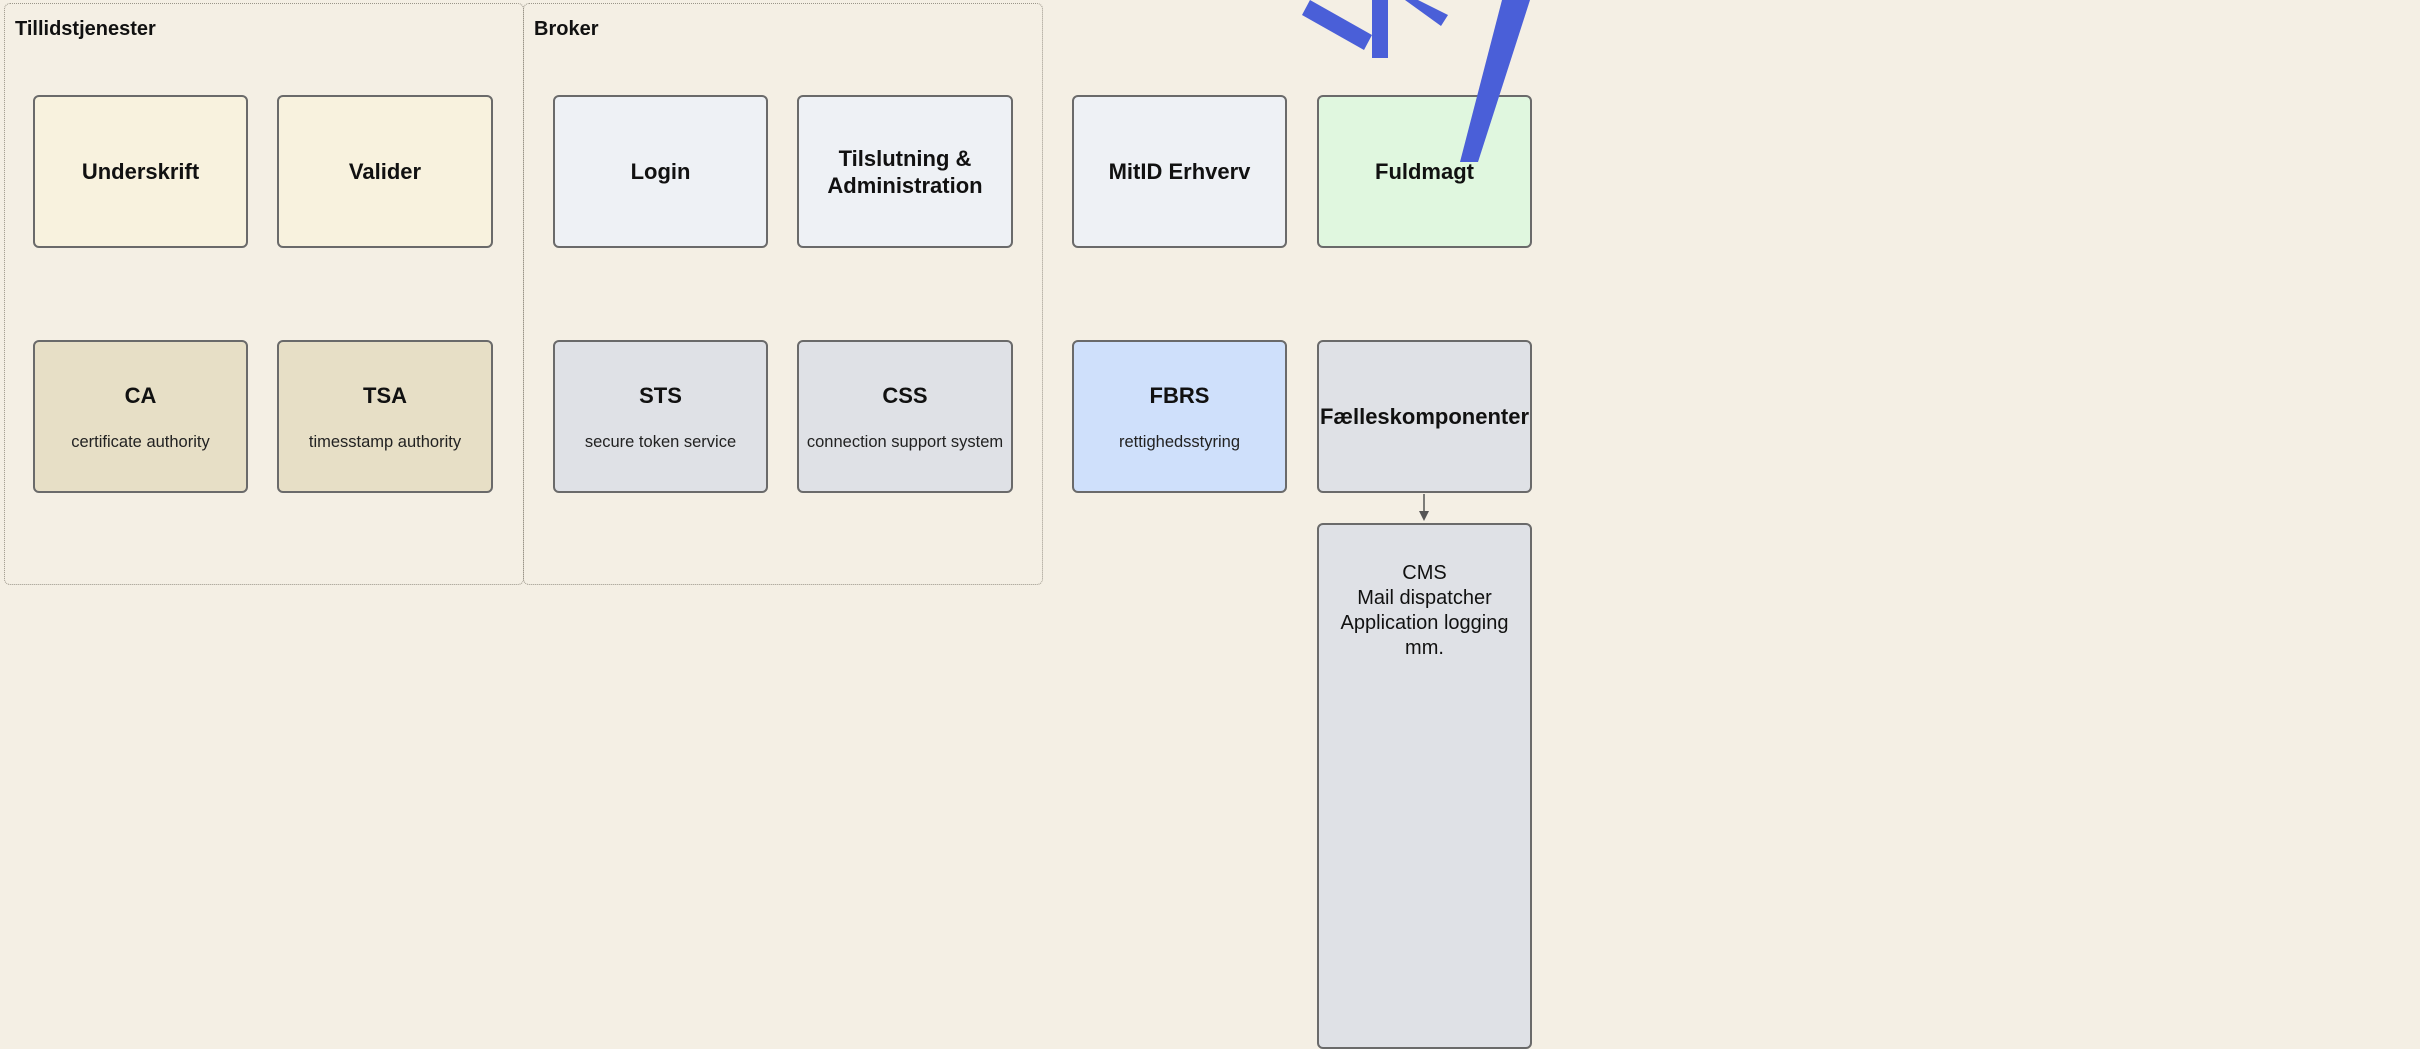 The width and height of the screenshot is (2420, 1049). What do you see at coordinates (1424, 507) in the screenshot?
I see `arrow-faelles-to-cms` at bounding box center [1424, 507].